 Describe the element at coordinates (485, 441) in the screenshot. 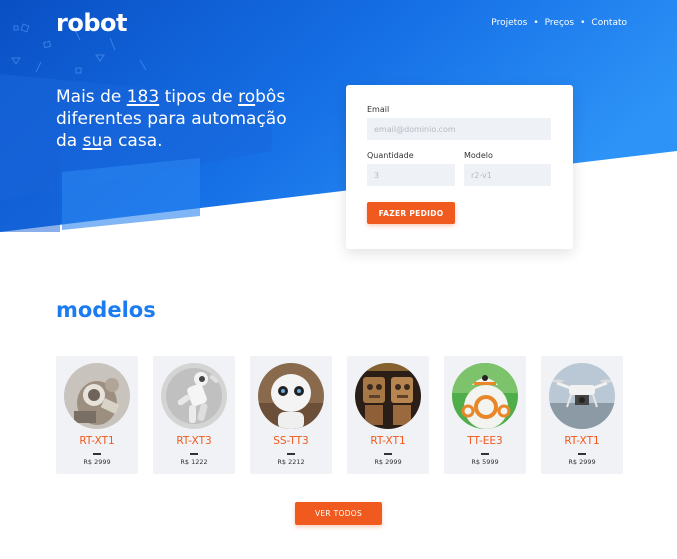

I see `model-name: TT-EE3` at that location.